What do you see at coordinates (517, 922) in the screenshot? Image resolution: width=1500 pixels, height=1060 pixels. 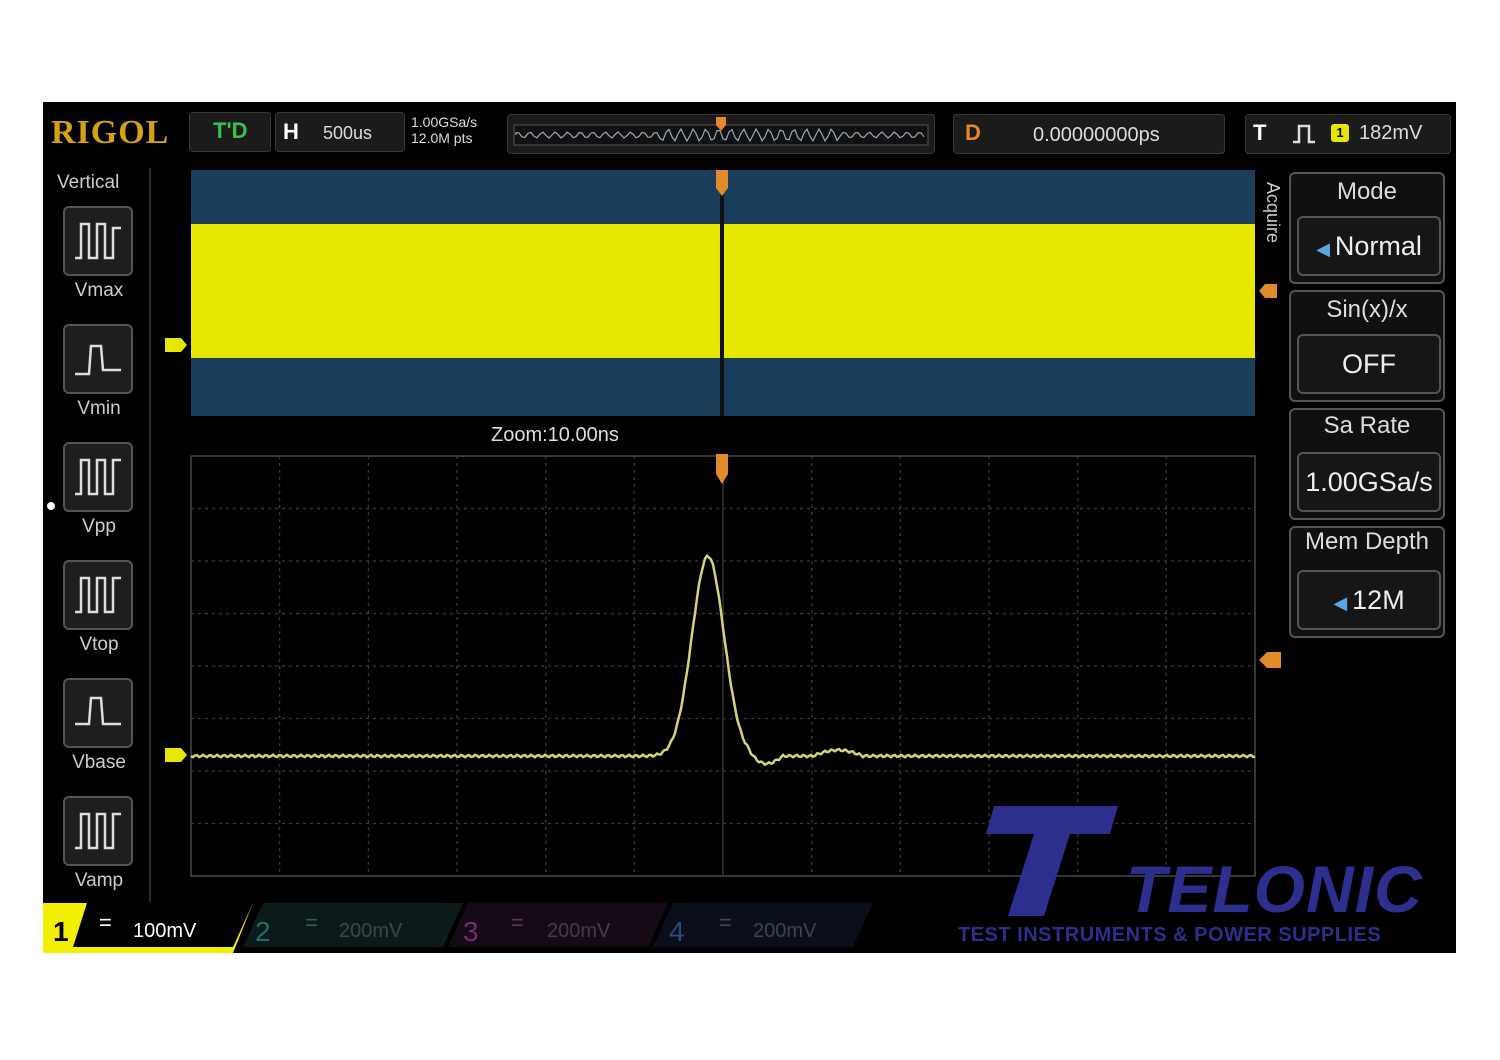 I see `ch3-coupling: =` at bounding box center [517, 922].